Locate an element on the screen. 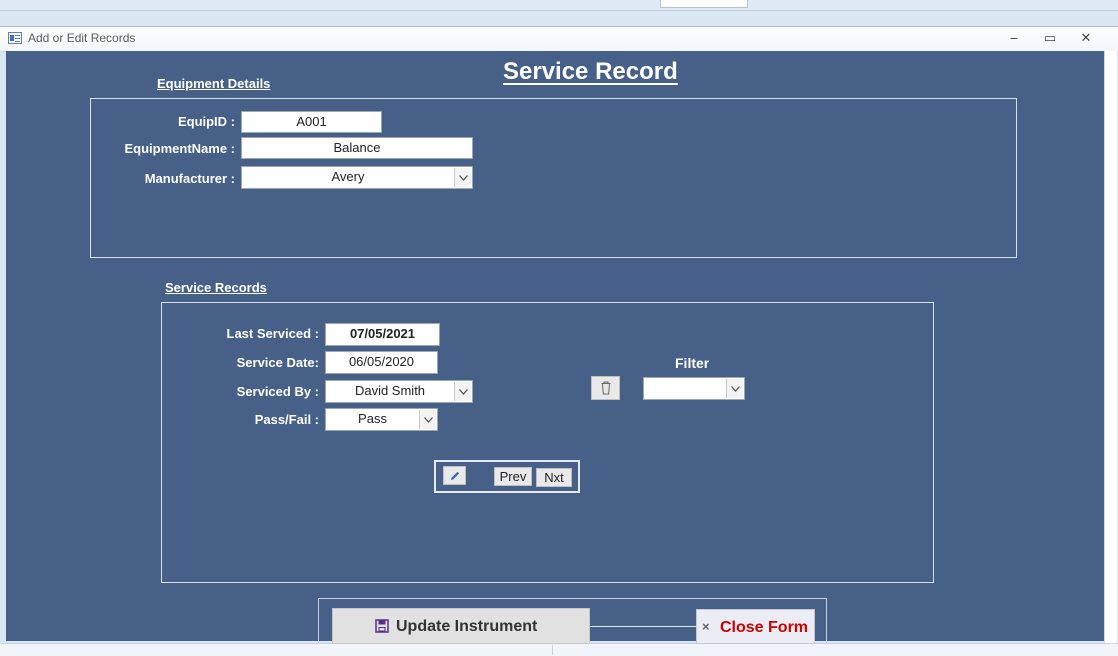 The image size is (1118, 656). serviced-by-combo: David Smith is located at coordinates (399, 391).